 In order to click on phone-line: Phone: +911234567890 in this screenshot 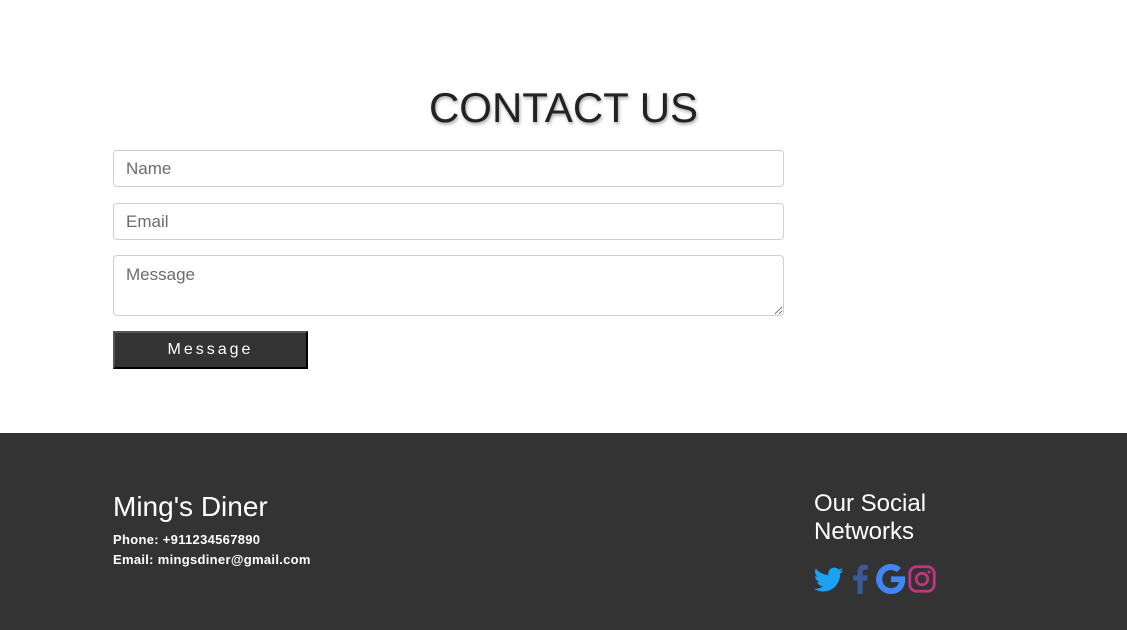, I will do `click(186, 540)`.